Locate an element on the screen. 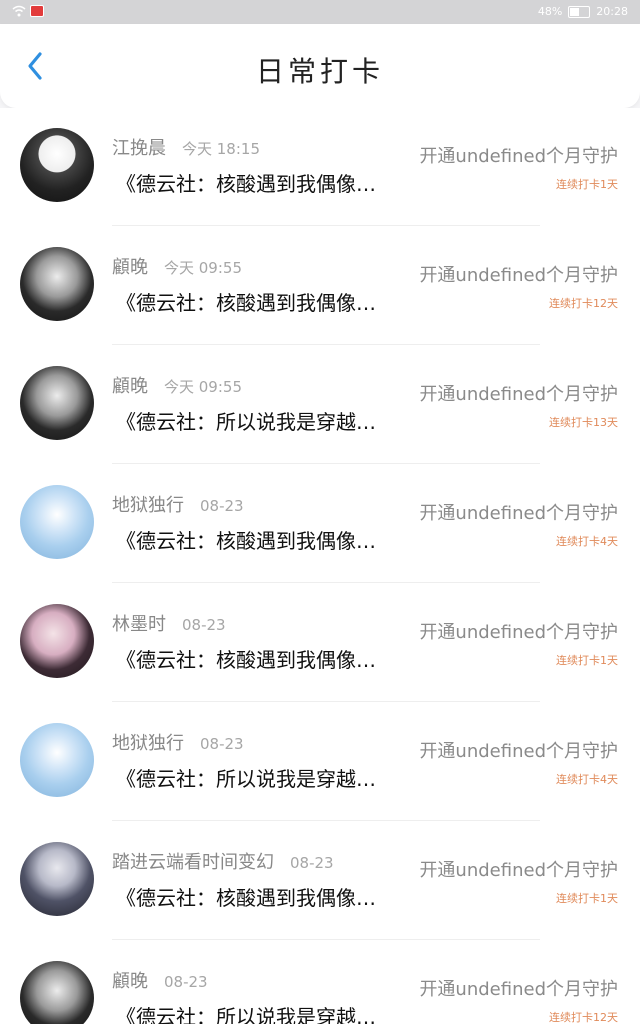  user-name: 江挽晨 今天 18:15 is located at coordinates (186, 147).